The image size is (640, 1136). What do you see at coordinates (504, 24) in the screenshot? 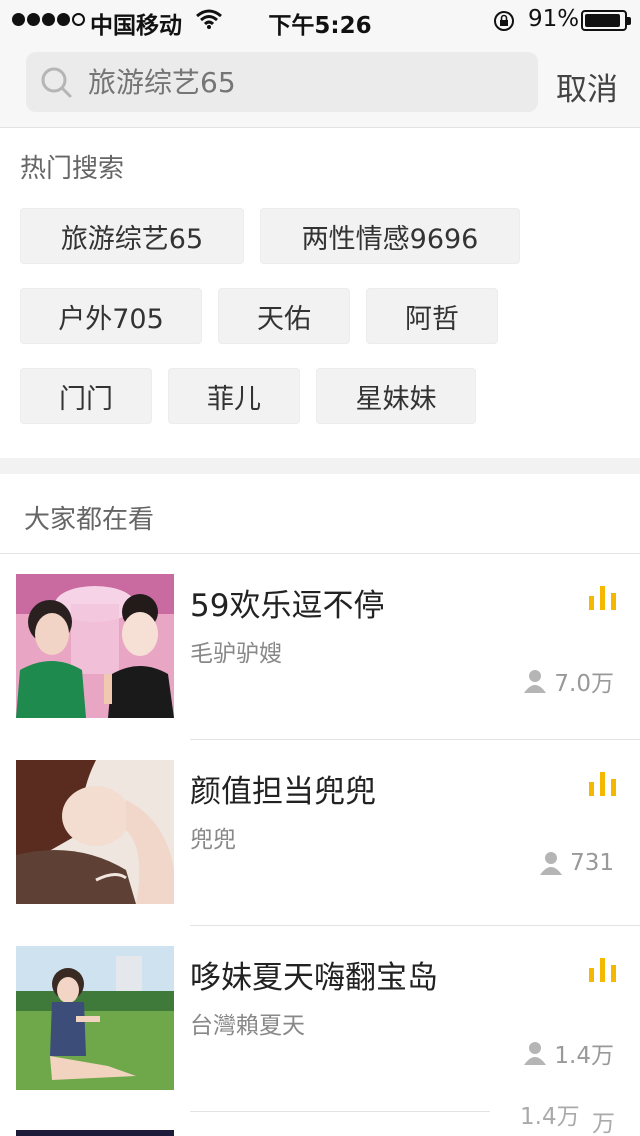
I see `rotation-lock-icon` at bounding box center [504, 24].